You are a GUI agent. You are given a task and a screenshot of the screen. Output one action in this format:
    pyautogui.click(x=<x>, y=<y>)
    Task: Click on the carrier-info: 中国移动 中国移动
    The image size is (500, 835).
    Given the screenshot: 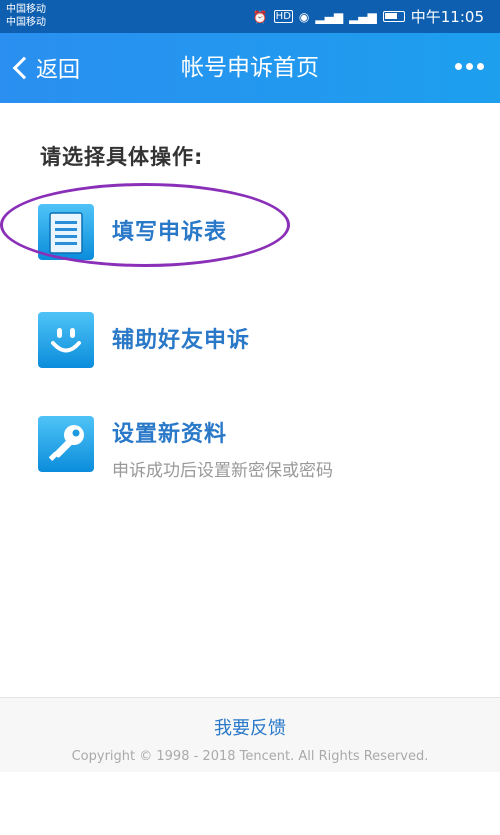 What is the action you would take?
    pyautogui.click(x=26, y=16)
    